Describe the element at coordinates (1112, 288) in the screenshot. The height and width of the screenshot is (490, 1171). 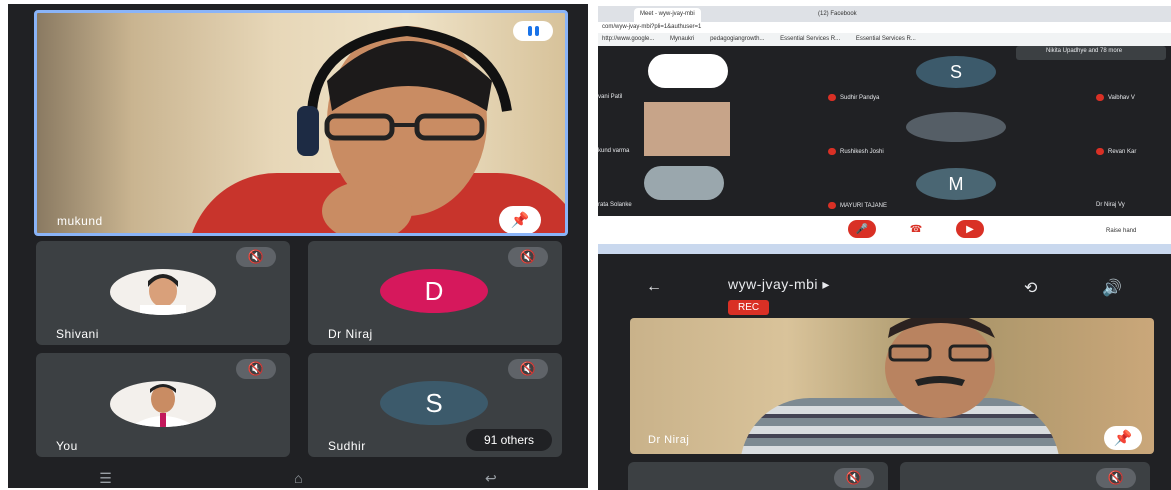
I see `speaker-audio-icon: 🔊` at that location.